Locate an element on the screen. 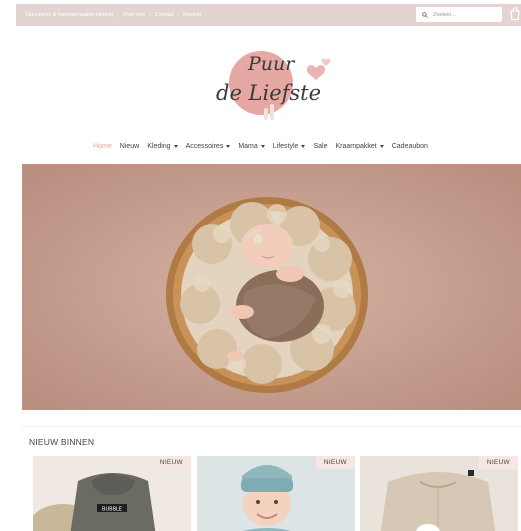 The height and width of the screenshot is (531, 521). nav-item-lifestyle: Lifestyle is located at coordinates (289, 146).